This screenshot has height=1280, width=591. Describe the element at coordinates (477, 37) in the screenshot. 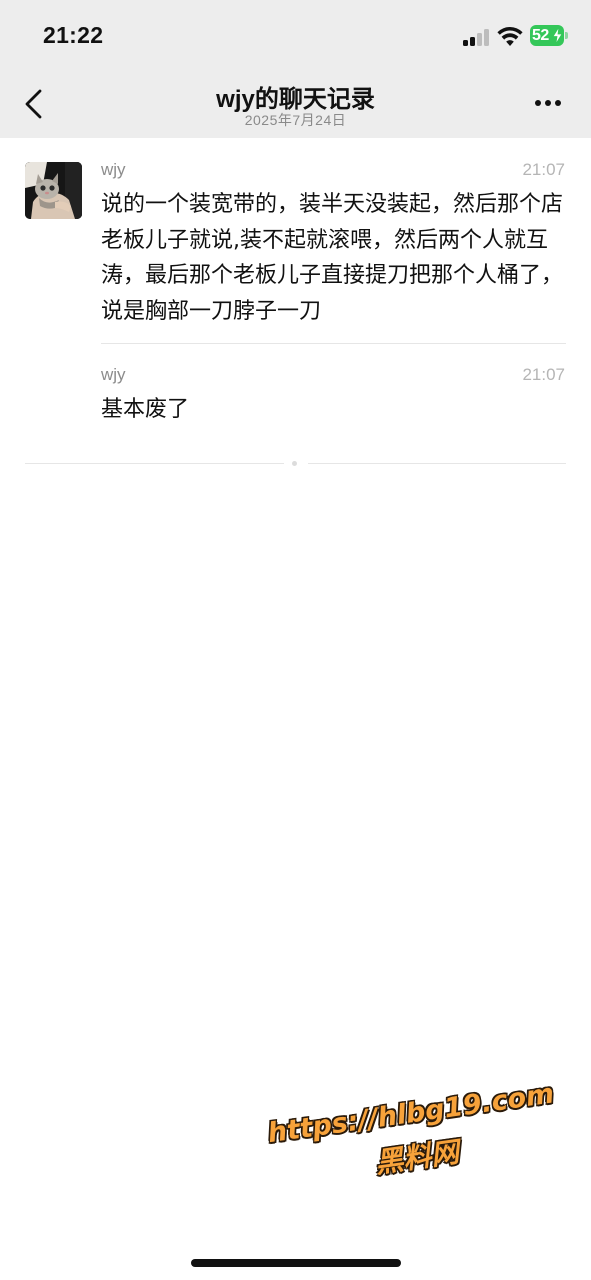

I see `cellular-signal-icon` at that location.